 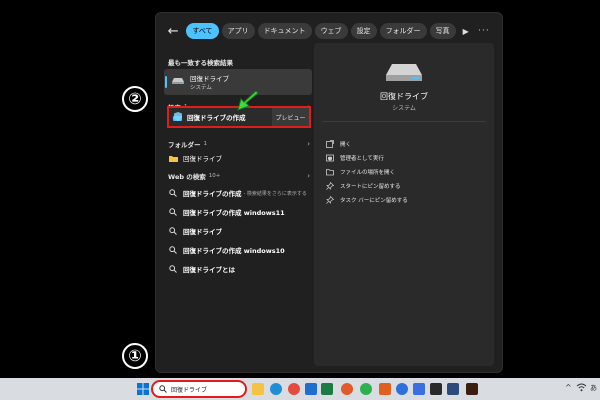 I want to click on web-result: 回復ドライブとは, so click(x=239, y=269).